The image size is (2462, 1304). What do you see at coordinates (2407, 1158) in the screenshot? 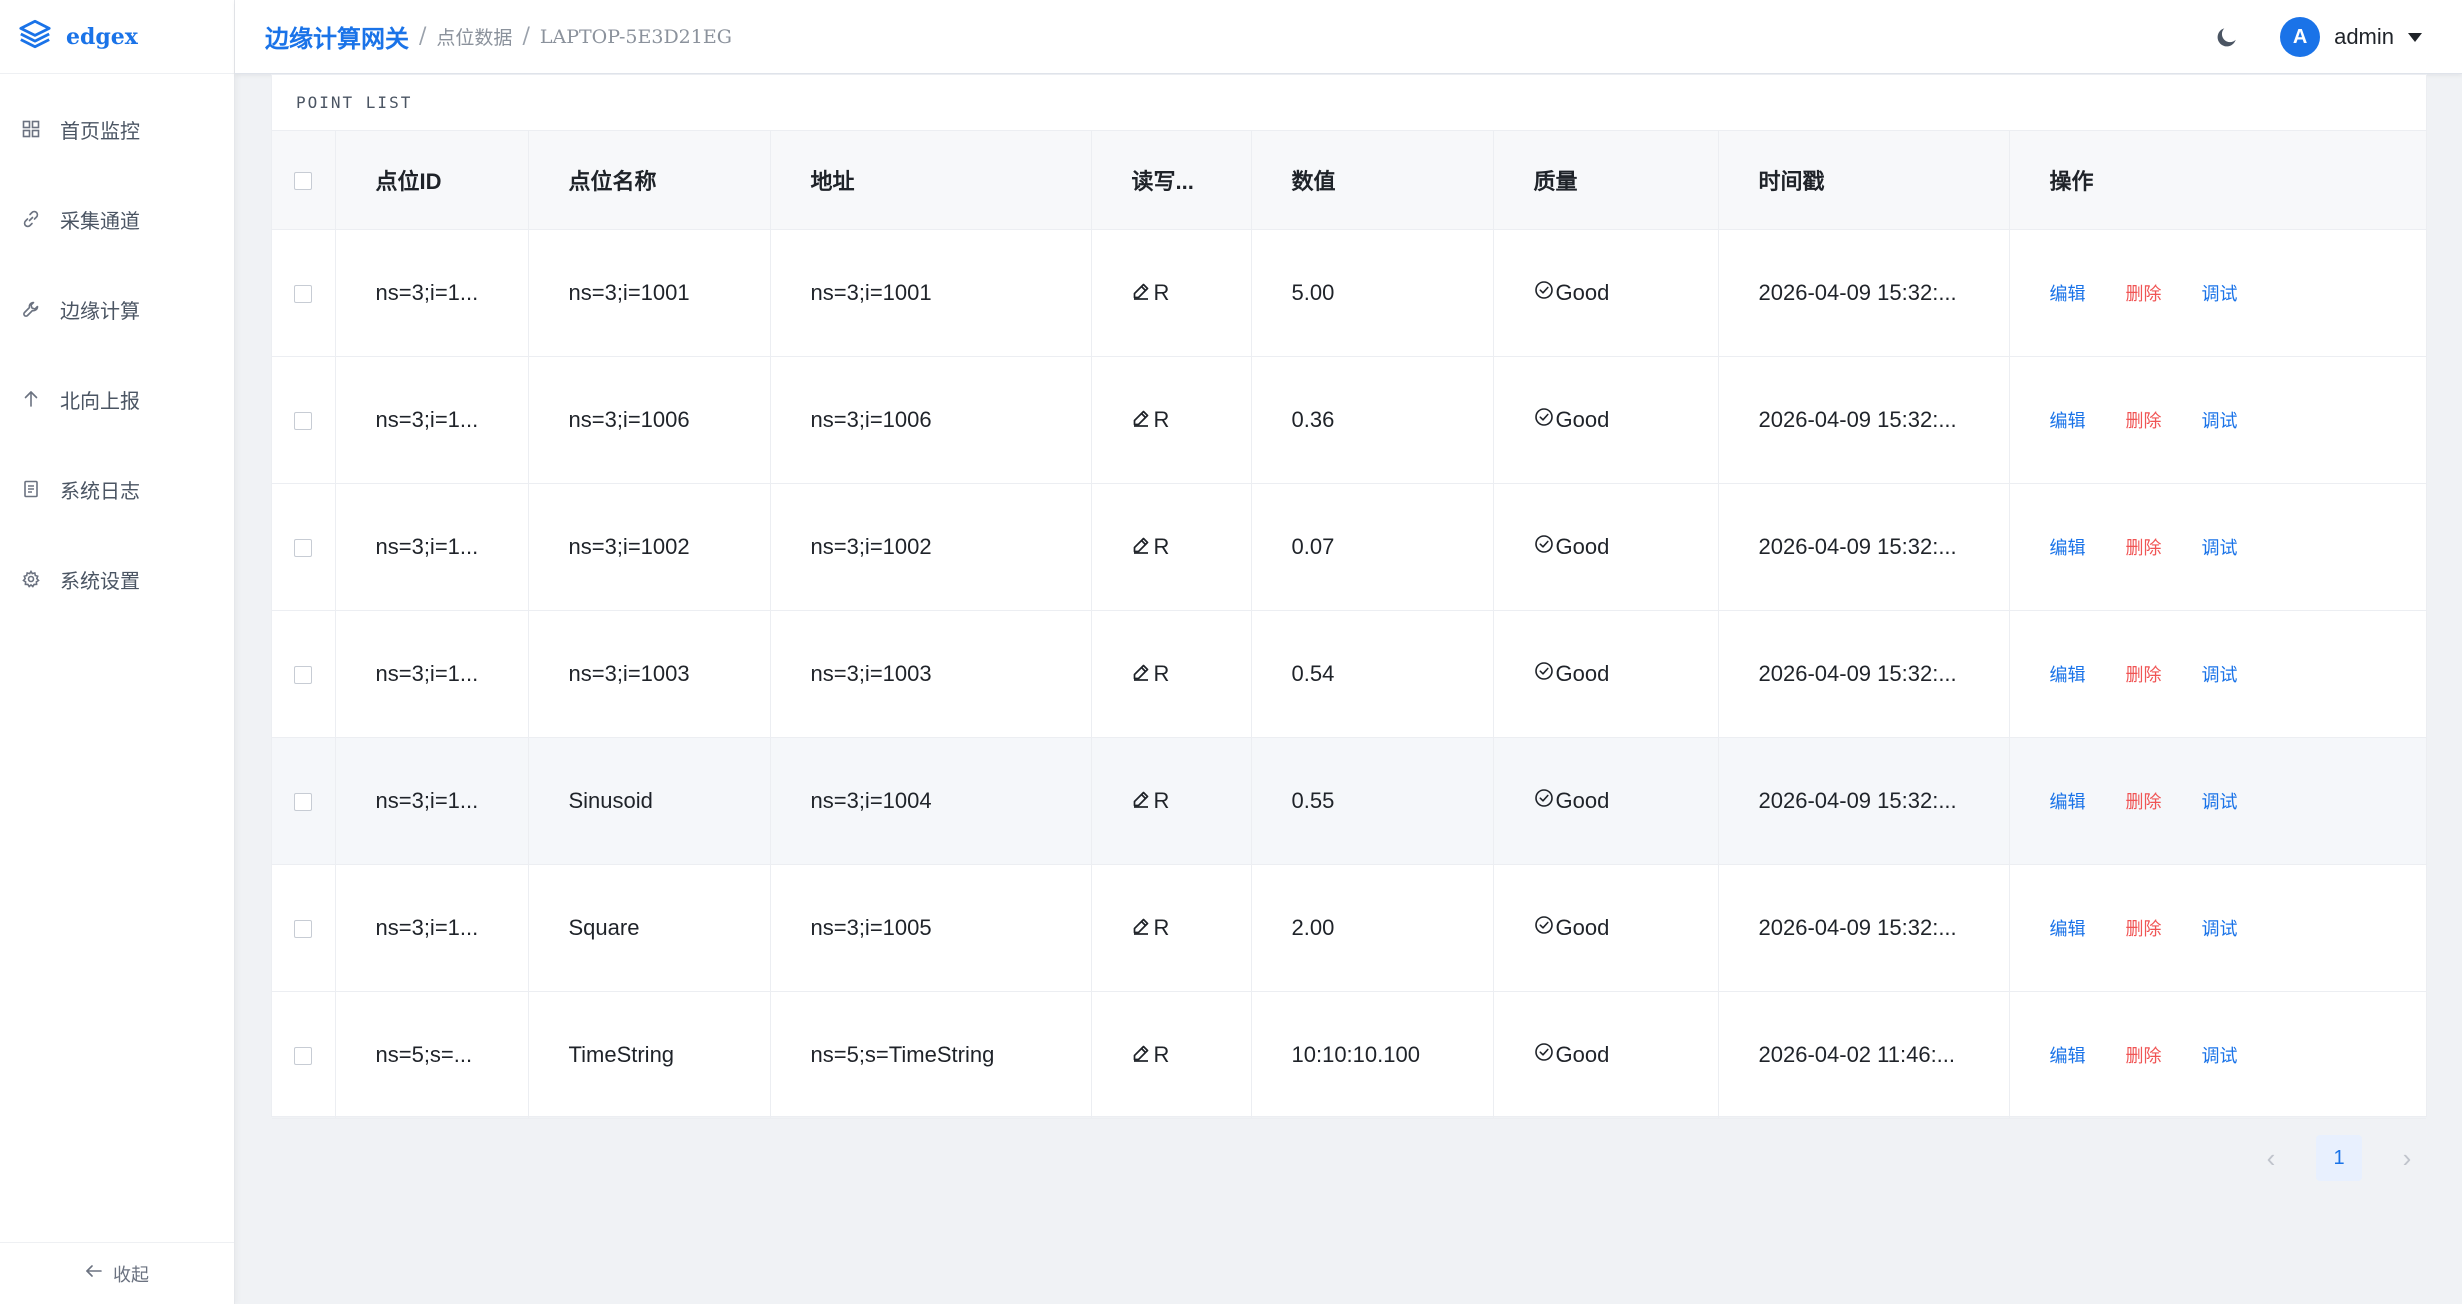
I see `next-page-icon: ›` at bounding box center [2407, 1158].